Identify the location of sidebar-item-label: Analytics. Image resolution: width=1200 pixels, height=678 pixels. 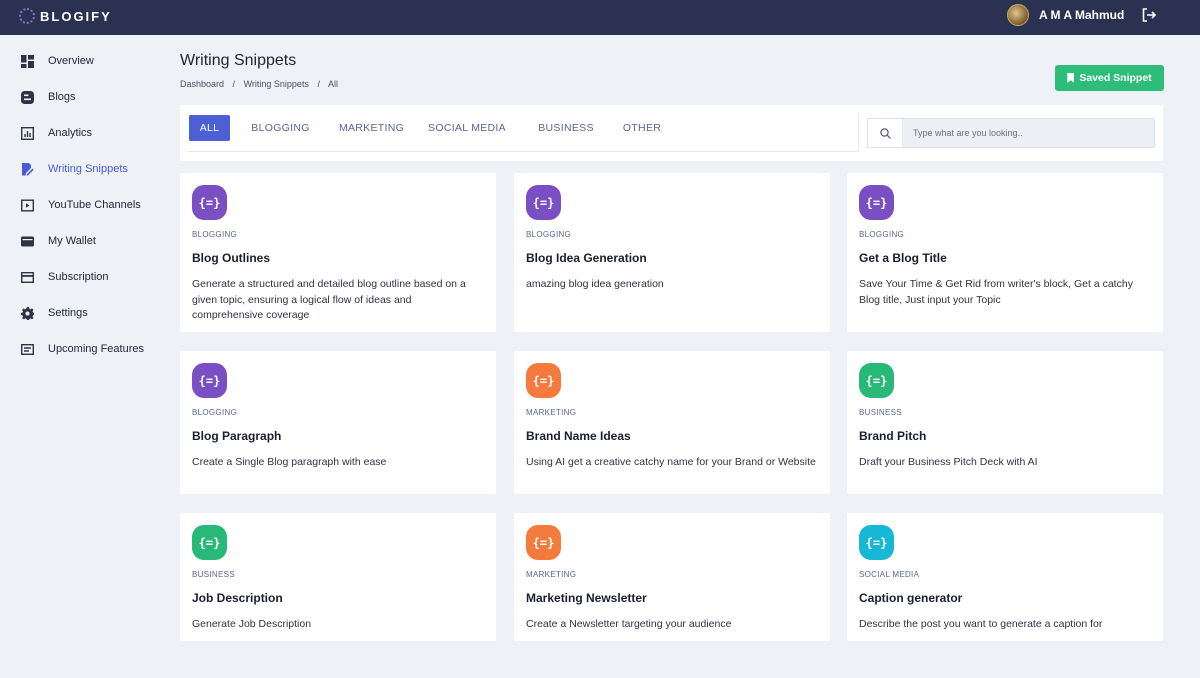
(70, 133).